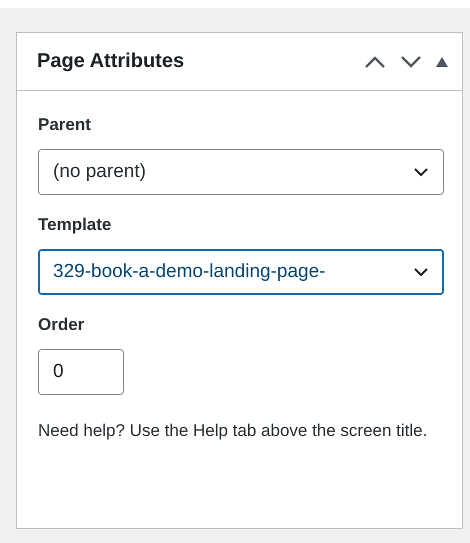 The width and height of the screenshot is (470, 543). I want to click on triangle-icon, so click(442, 61).